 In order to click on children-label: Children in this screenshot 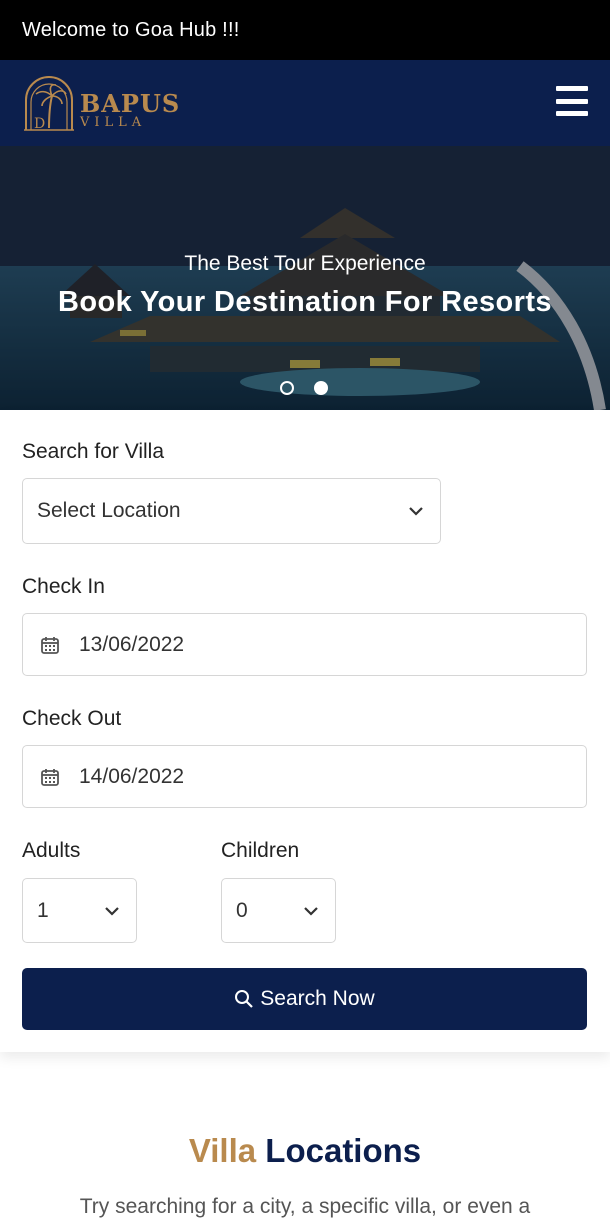, I will do `click(260, 850)`.